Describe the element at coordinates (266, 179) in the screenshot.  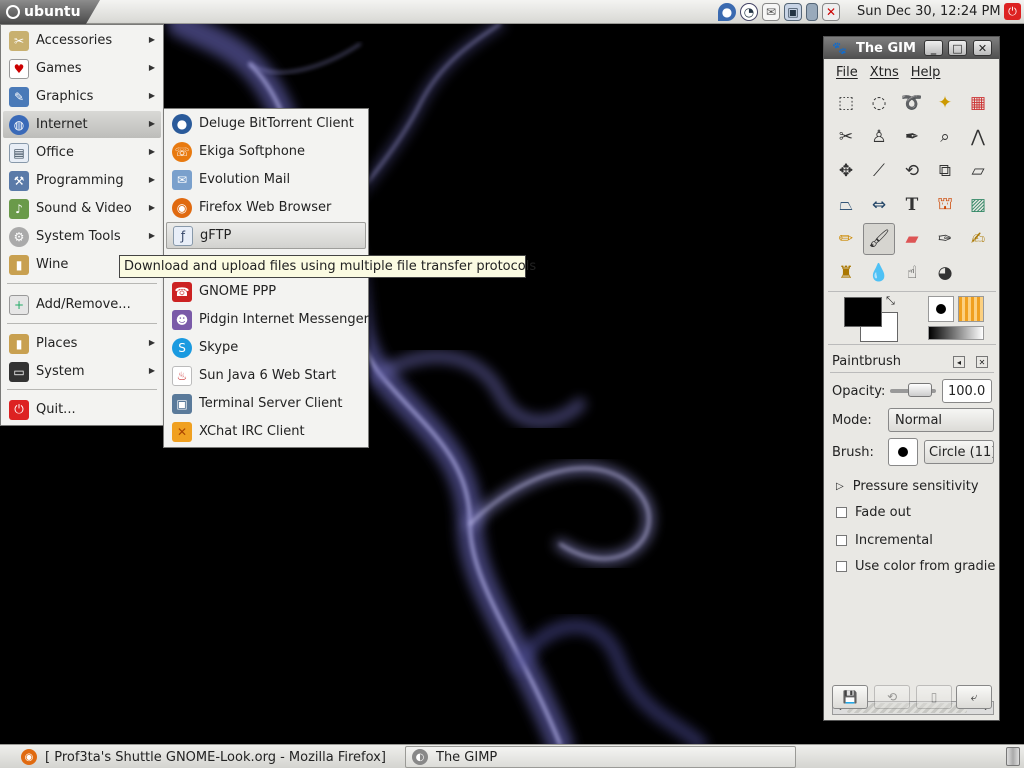
I see `menu-item-evolution: ✉ Evolution Mail` at that location.